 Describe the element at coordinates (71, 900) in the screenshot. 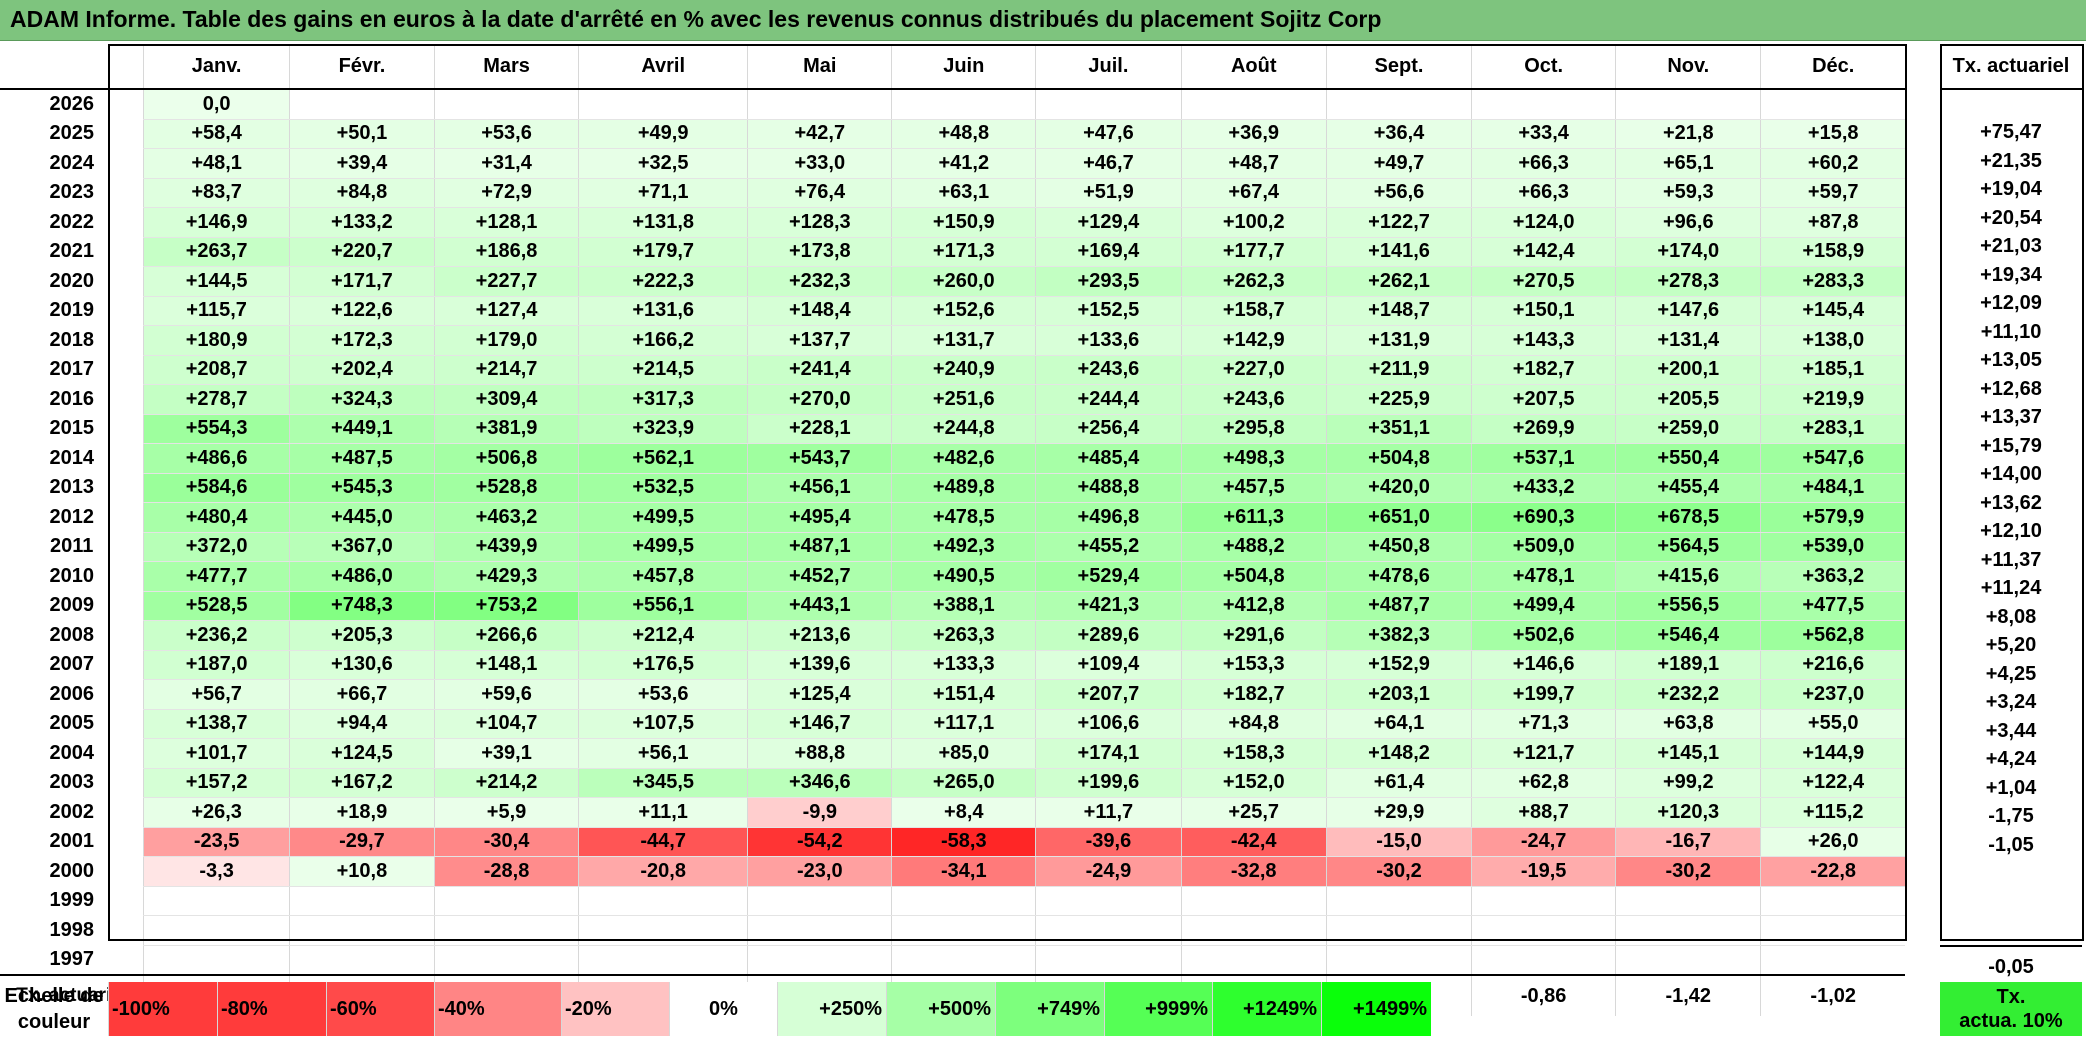

I see `year-label: 1999` at that location.